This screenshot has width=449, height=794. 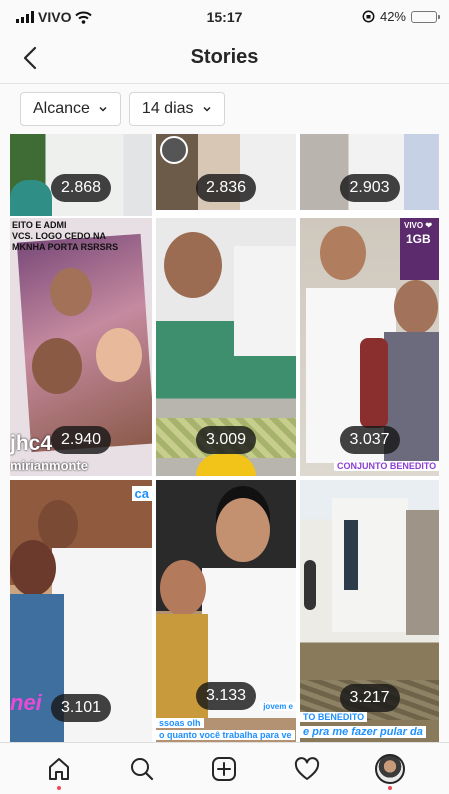 I want to click on period-filter-dropdown: 14 dias, so click(x=176, y=109).